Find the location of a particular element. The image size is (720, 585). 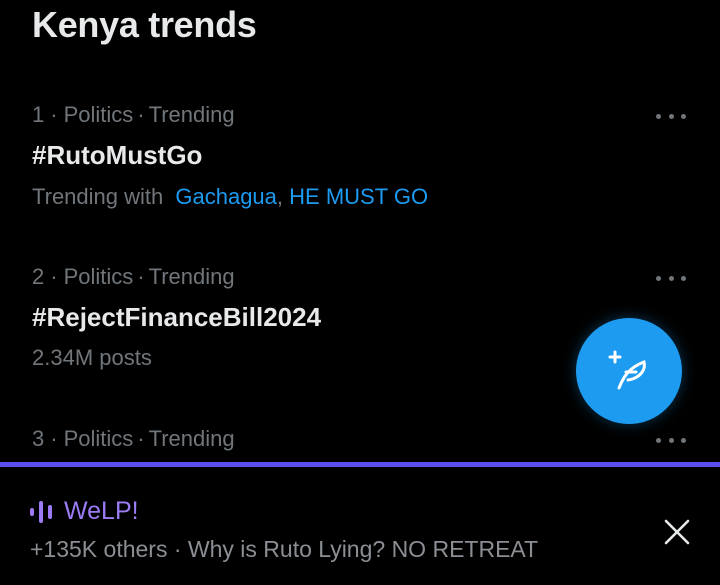

space-title: WeLP! is located at coordinates (101, 511).